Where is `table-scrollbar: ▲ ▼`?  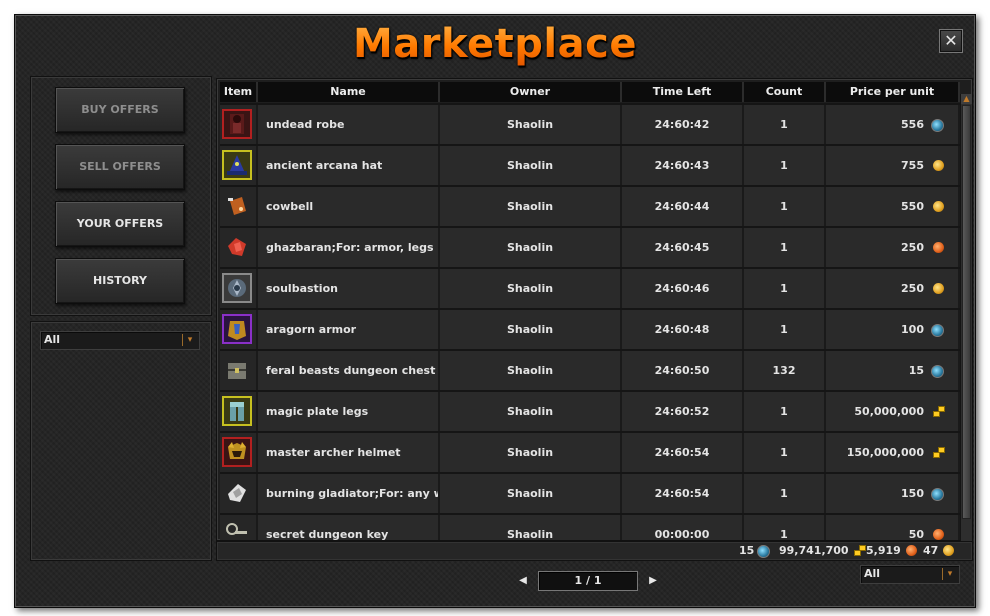 table-scrollbar: ▲ ▼ is located at coordinates (966, 323).